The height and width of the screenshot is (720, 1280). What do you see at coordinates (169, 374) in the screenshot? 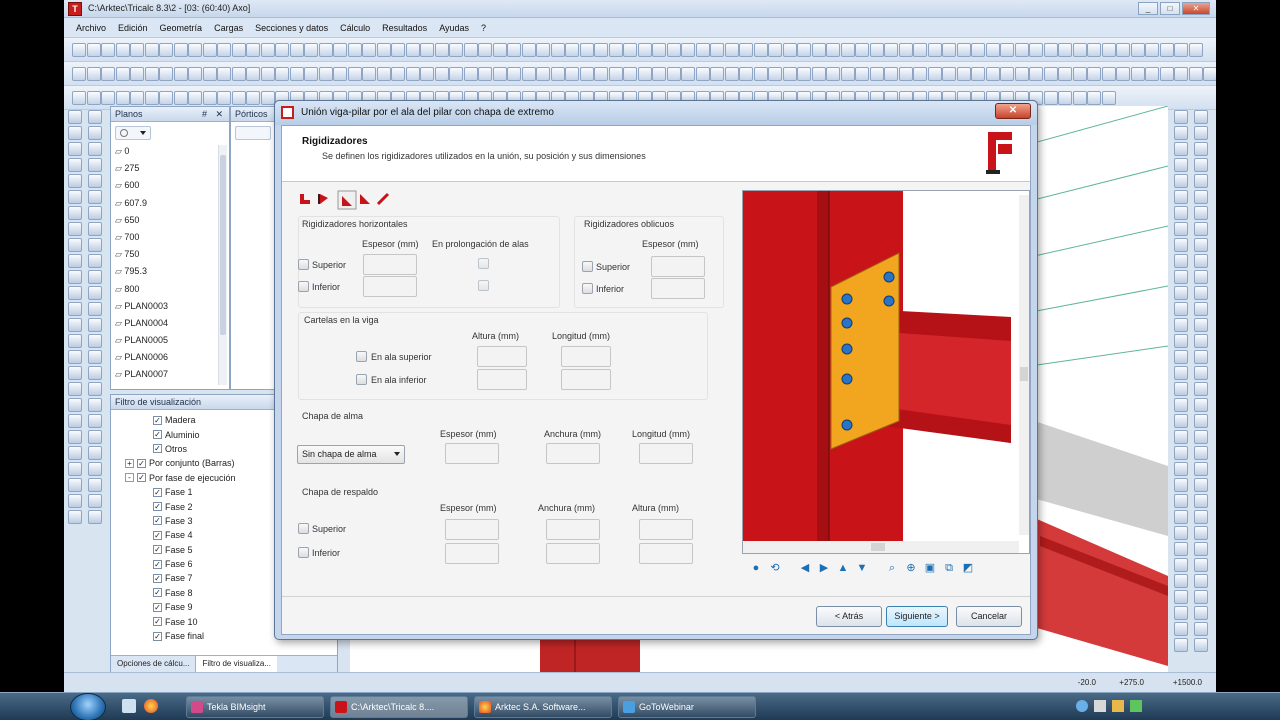
I see `plano-item: ▱ PLAN0007` at bounding box center [169, 374].